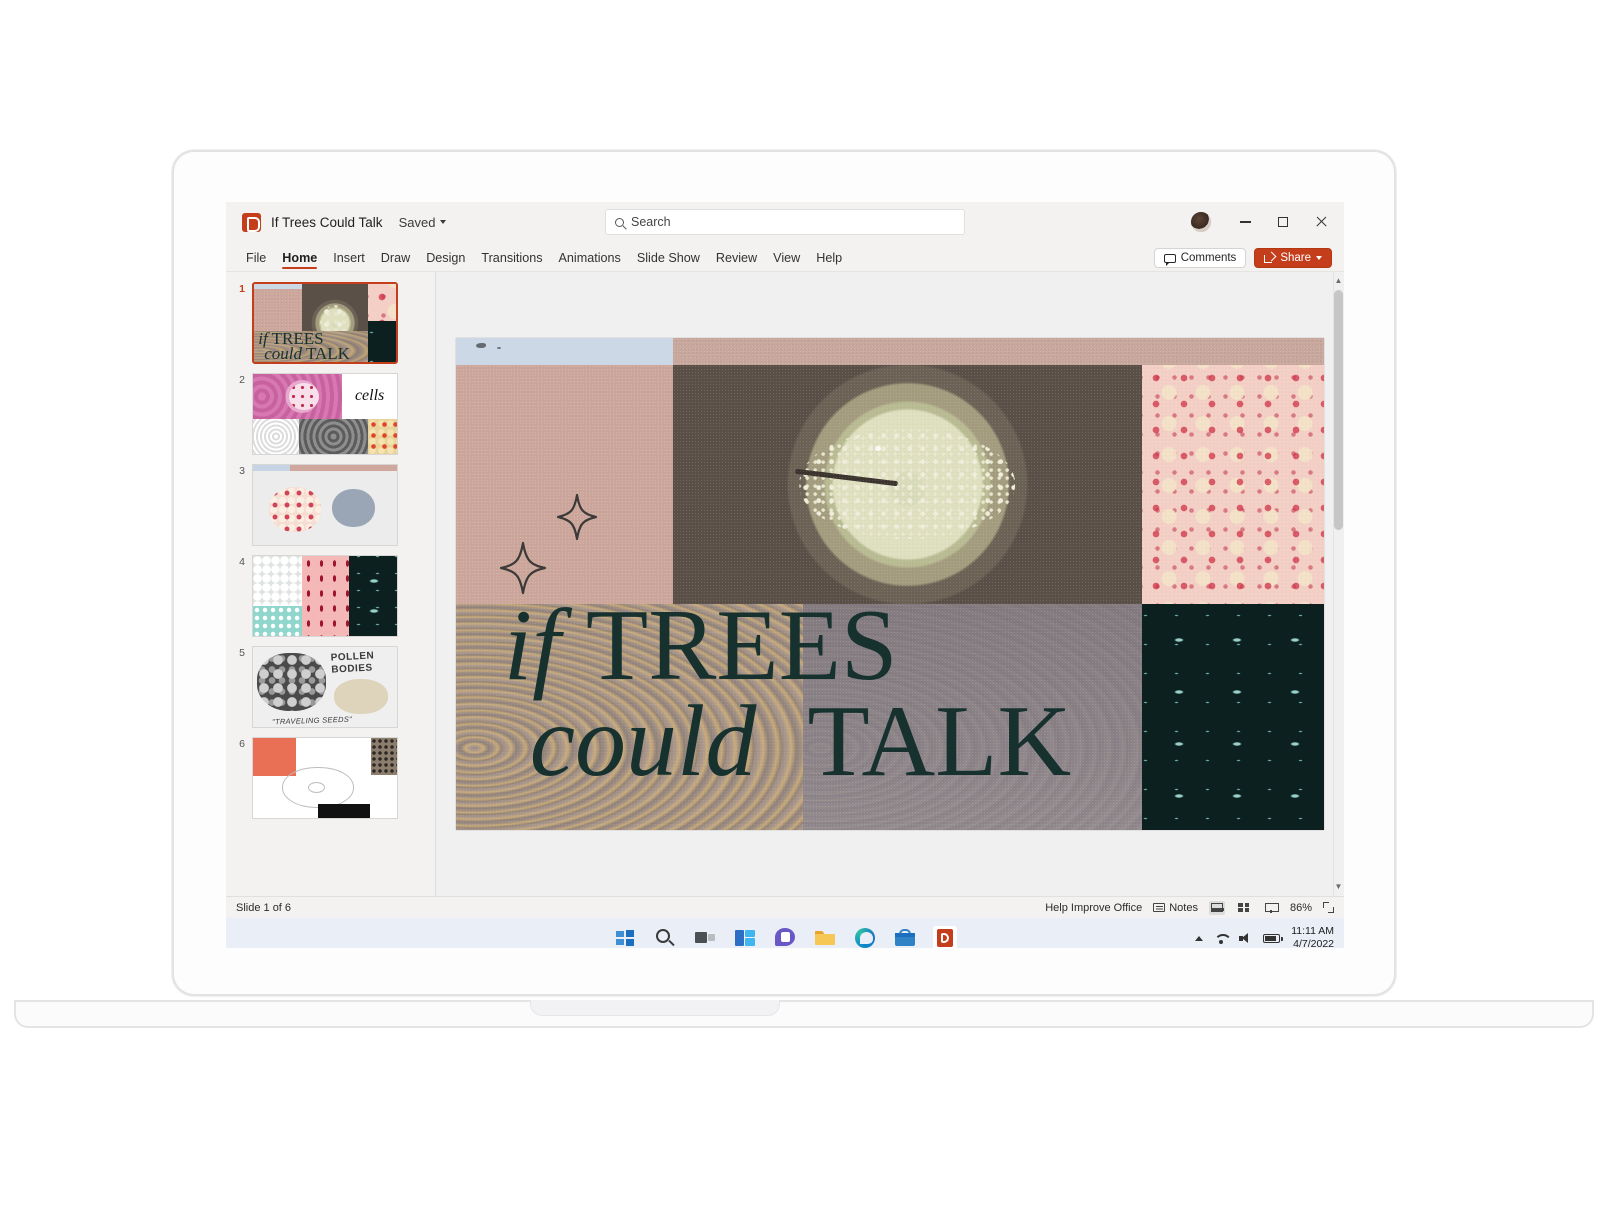 The height and width of the screenshot is (1206, 1608). I want to click on reading-view-icon, so click(1271, 907).